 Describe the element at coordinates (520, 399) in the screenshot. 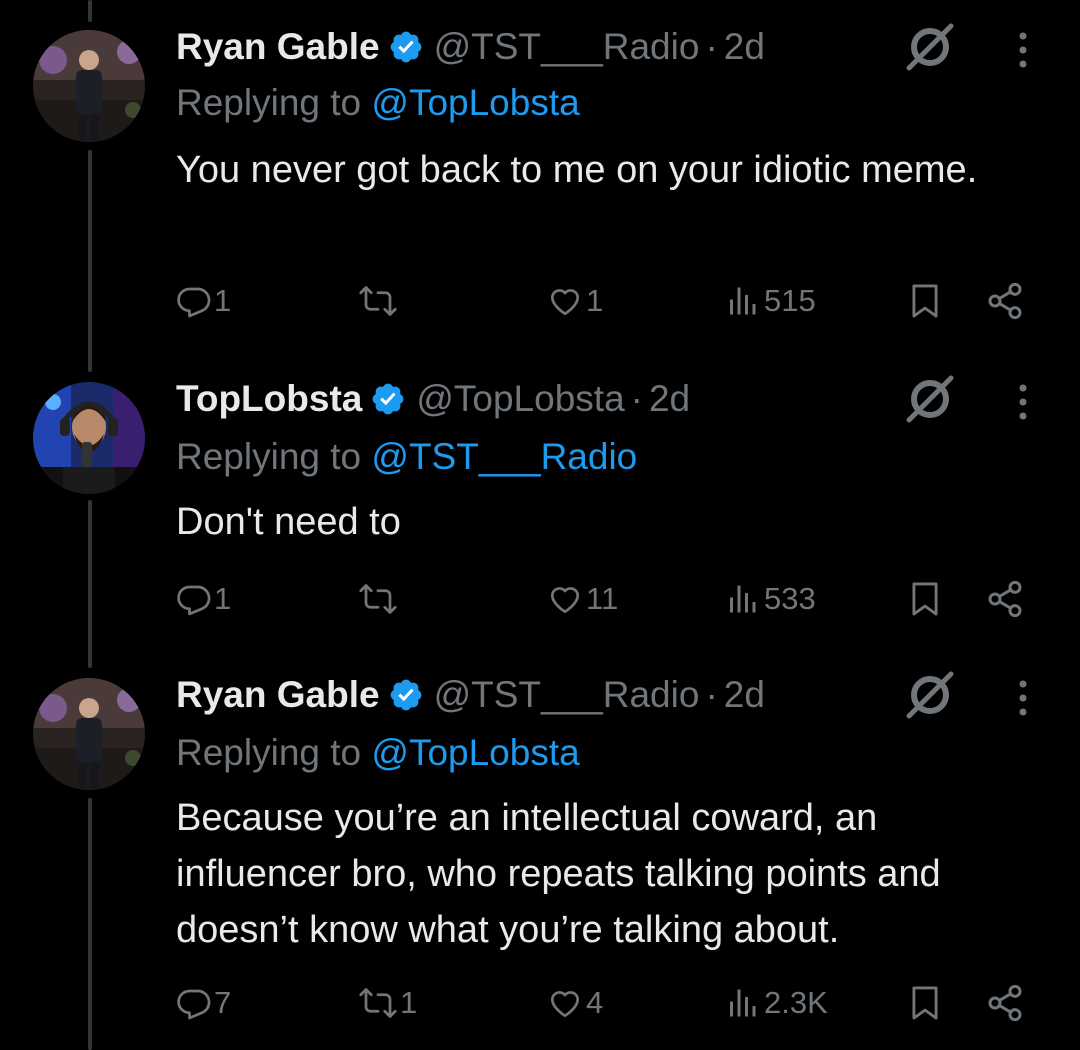

I see `author-handle: @TopLobsta` at that location.